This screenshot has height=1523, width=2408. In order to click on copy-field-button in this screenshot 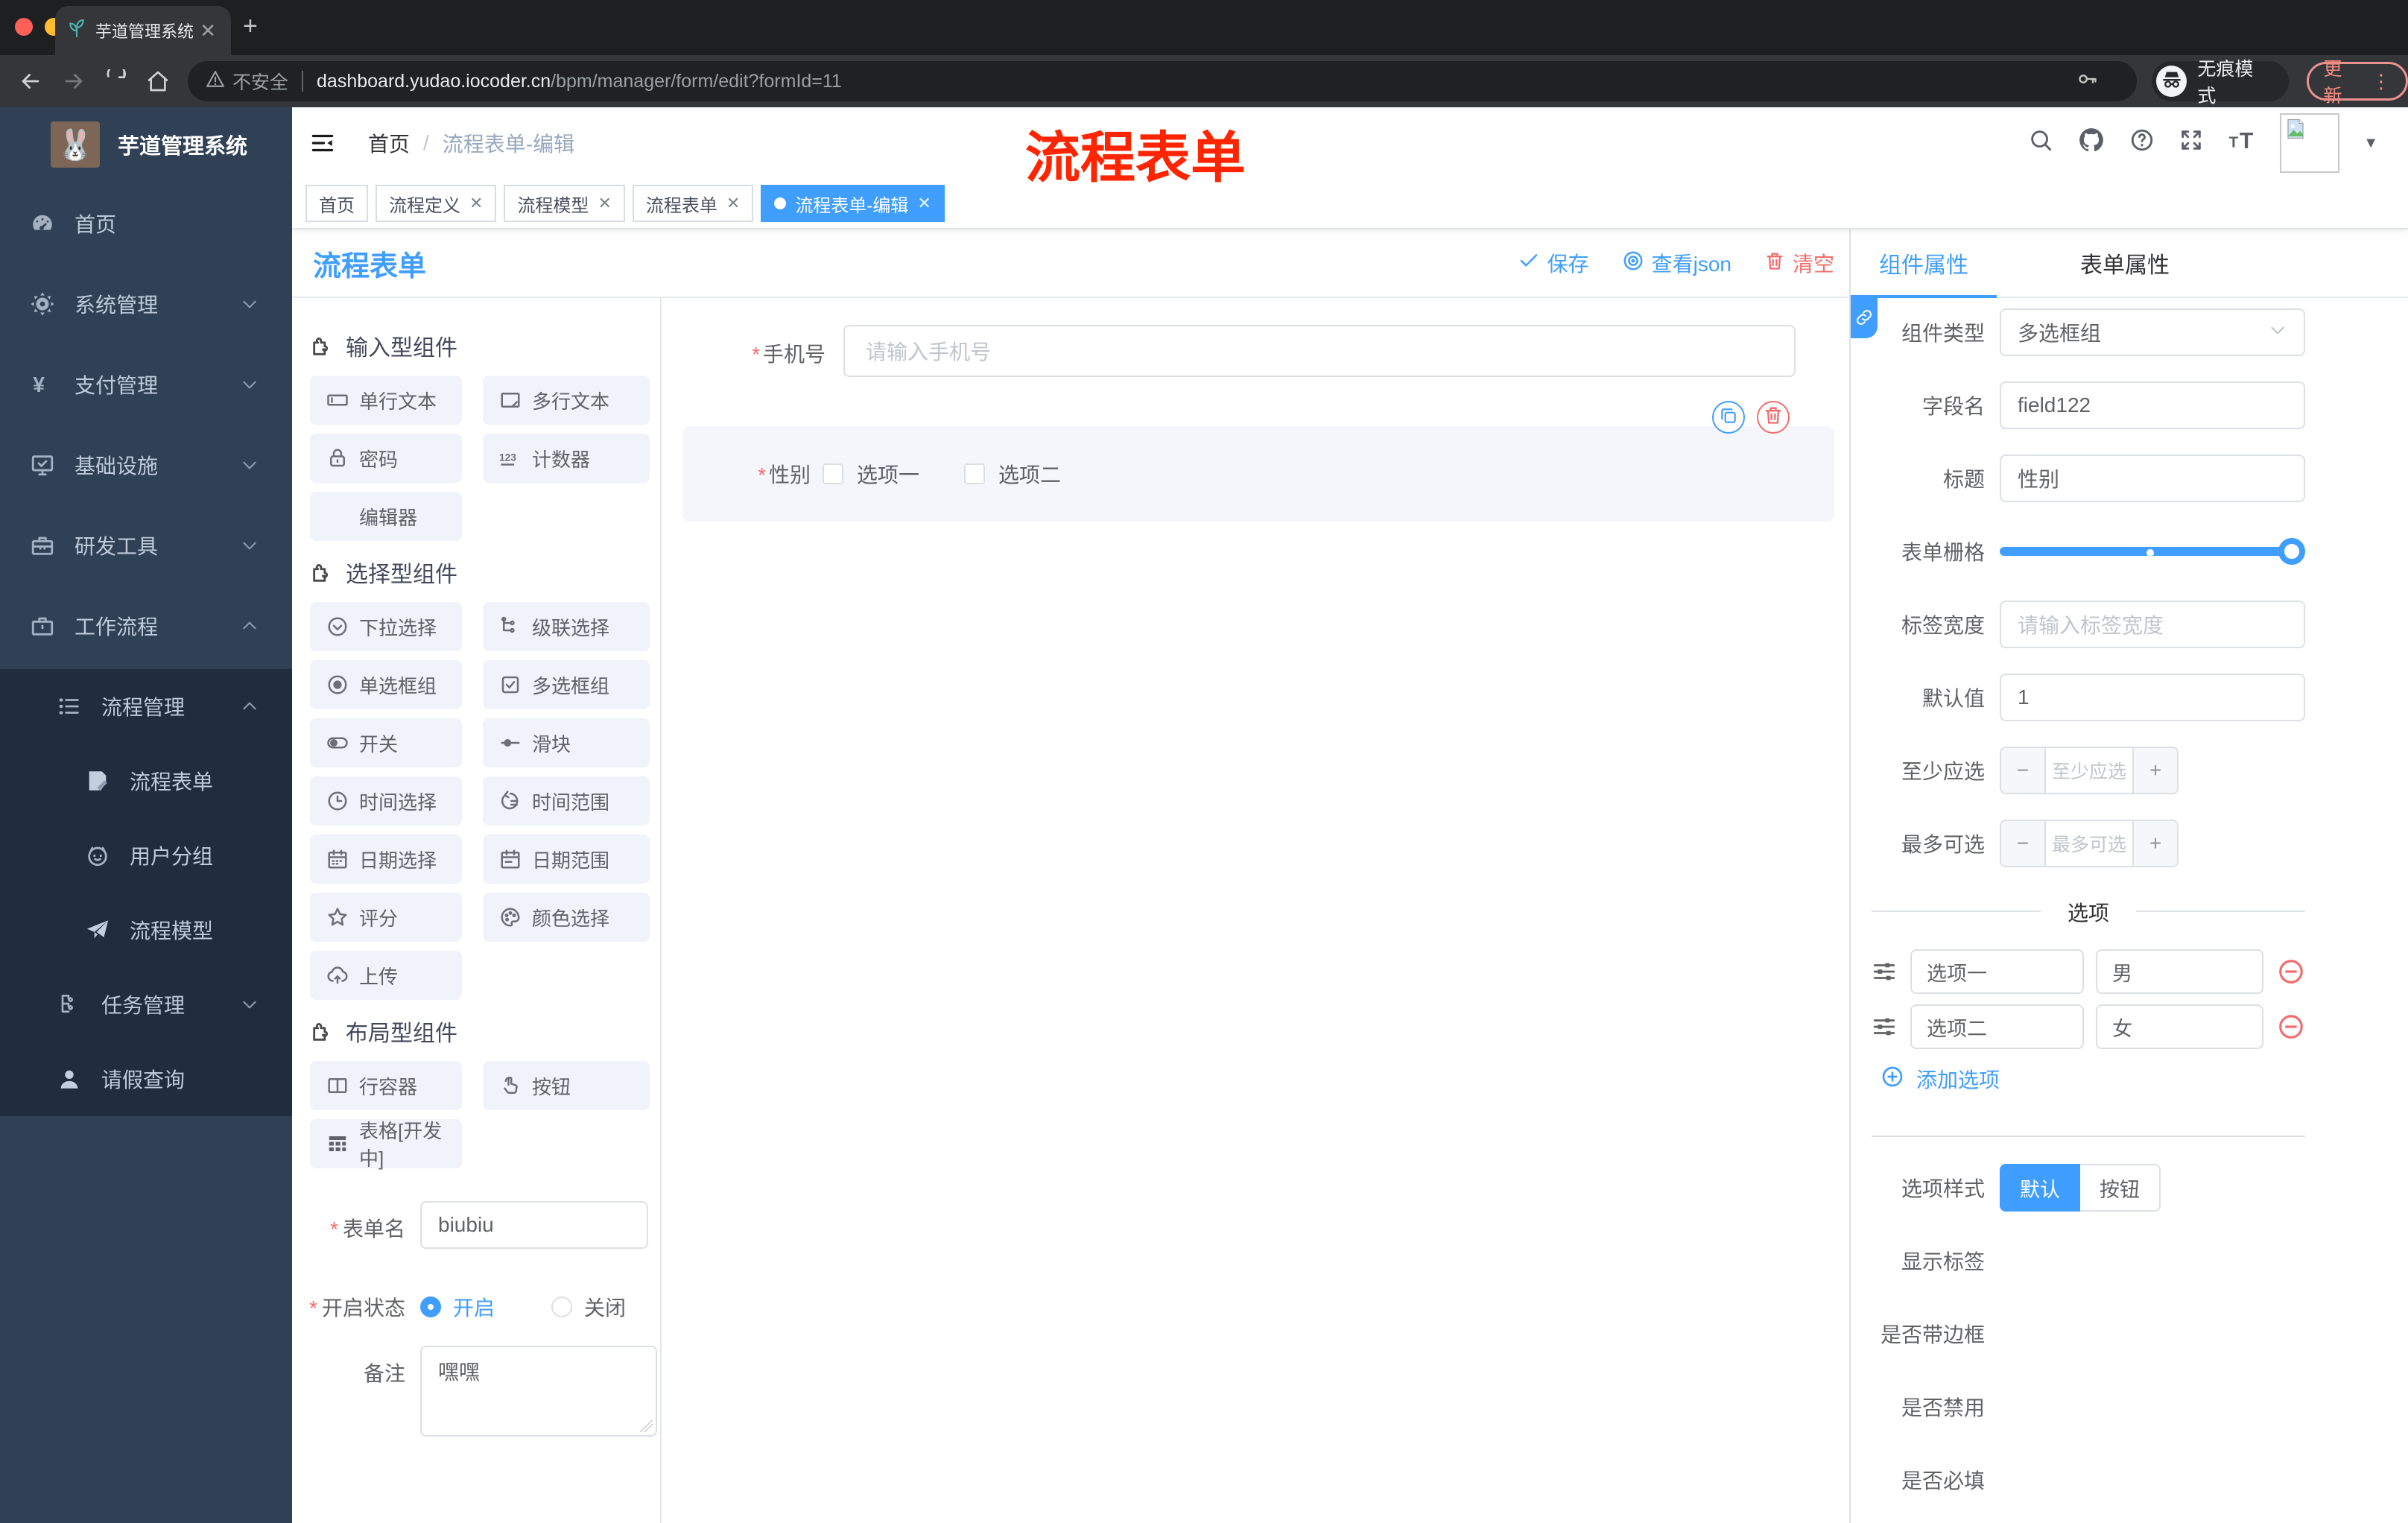, I will do `click(1728, 418)`.